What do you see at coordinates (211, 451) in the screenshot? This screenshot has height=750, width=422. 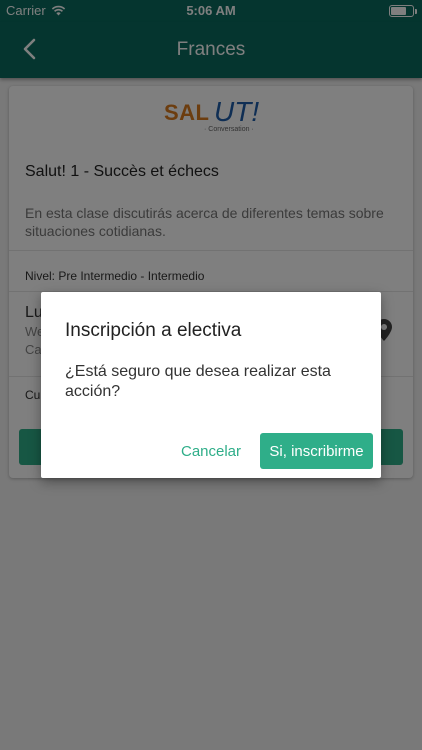 I see `cancel-button: Cancelar` at bounding box center [211, 451].